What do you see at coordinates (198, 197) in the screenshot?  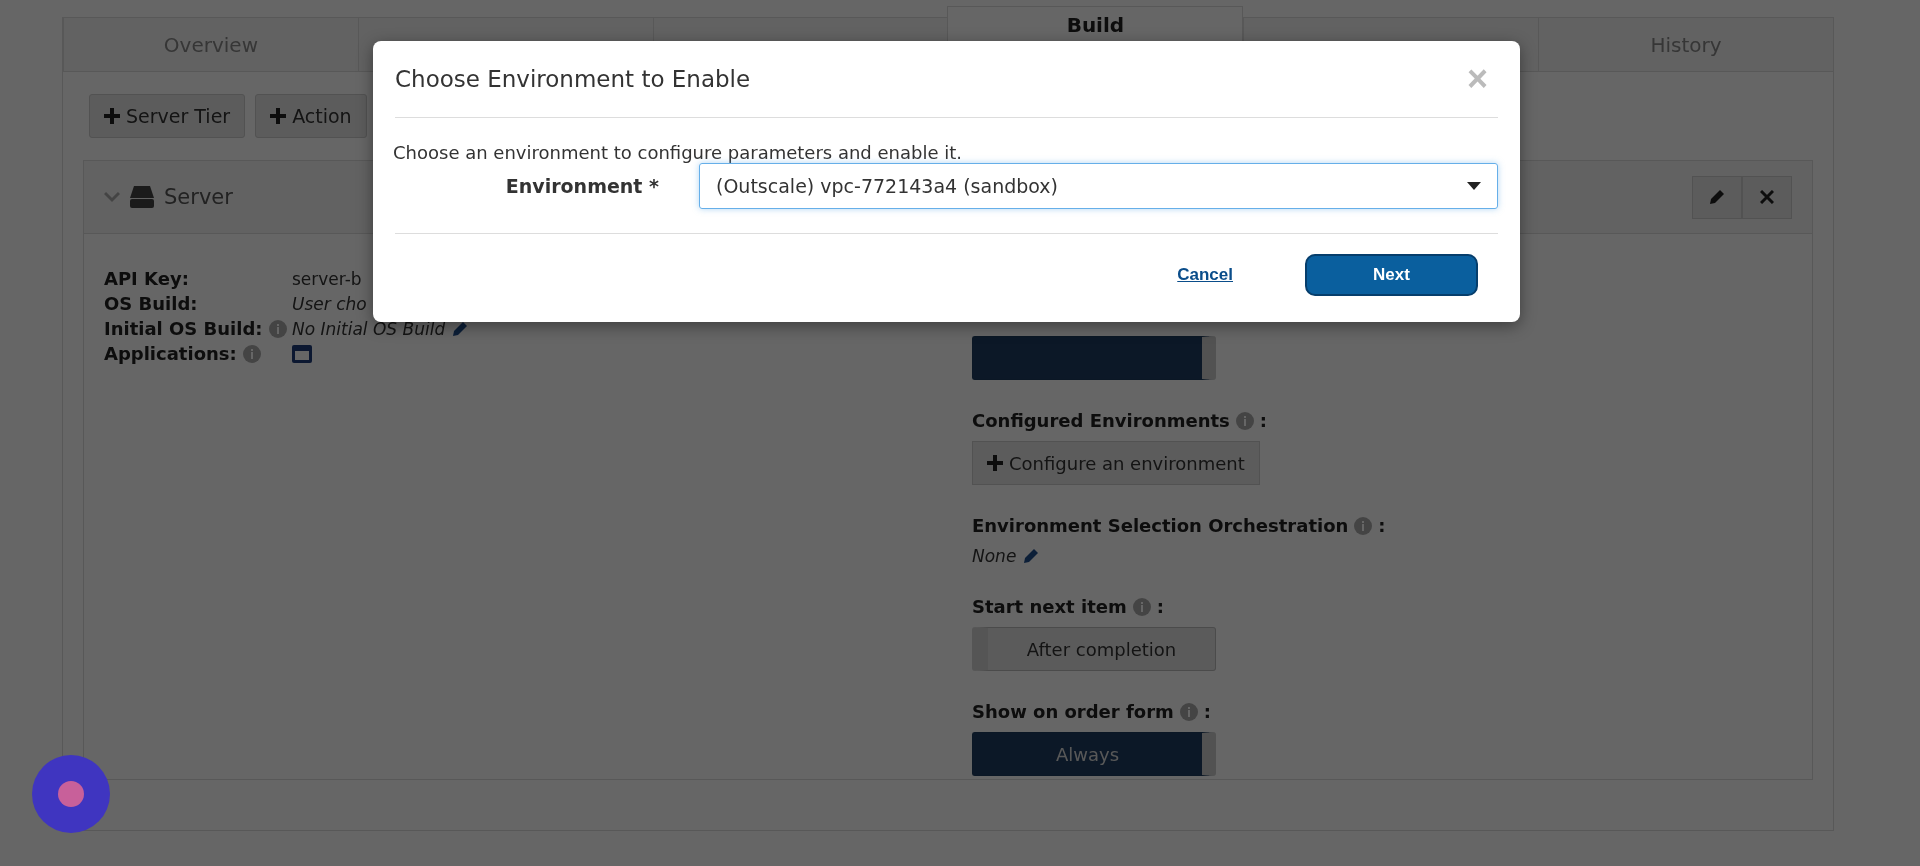 I see `panel-title: Server` at bounding box center [198, 197].